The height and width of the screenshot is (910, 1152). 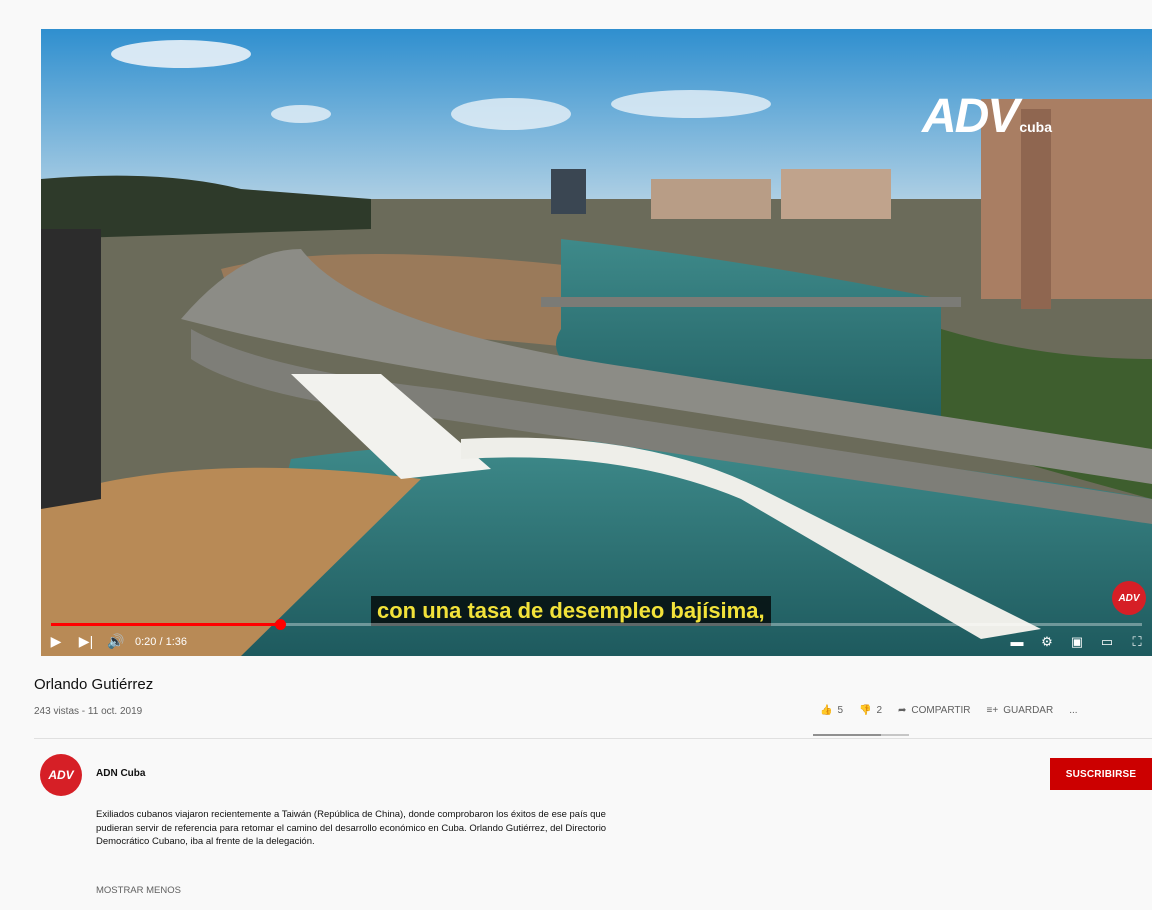 What do you see at coordinates (571, 611) in the screenshot?
I see `video-subtitle: con una tasa de desempleo bajísima,` at bounding box center [571, 611].